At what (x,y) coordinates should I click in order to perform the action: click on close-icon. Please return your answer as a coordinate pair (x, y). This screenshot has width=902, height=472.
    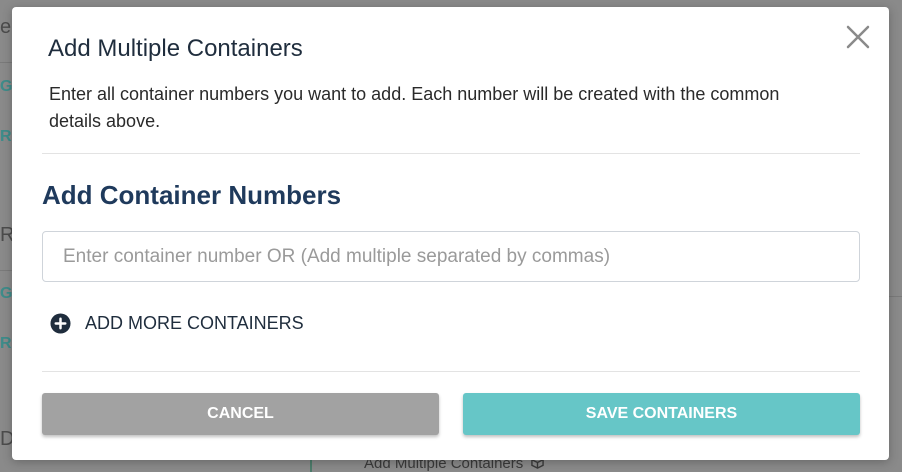
    Looking at the image, I should click on (858, 37).